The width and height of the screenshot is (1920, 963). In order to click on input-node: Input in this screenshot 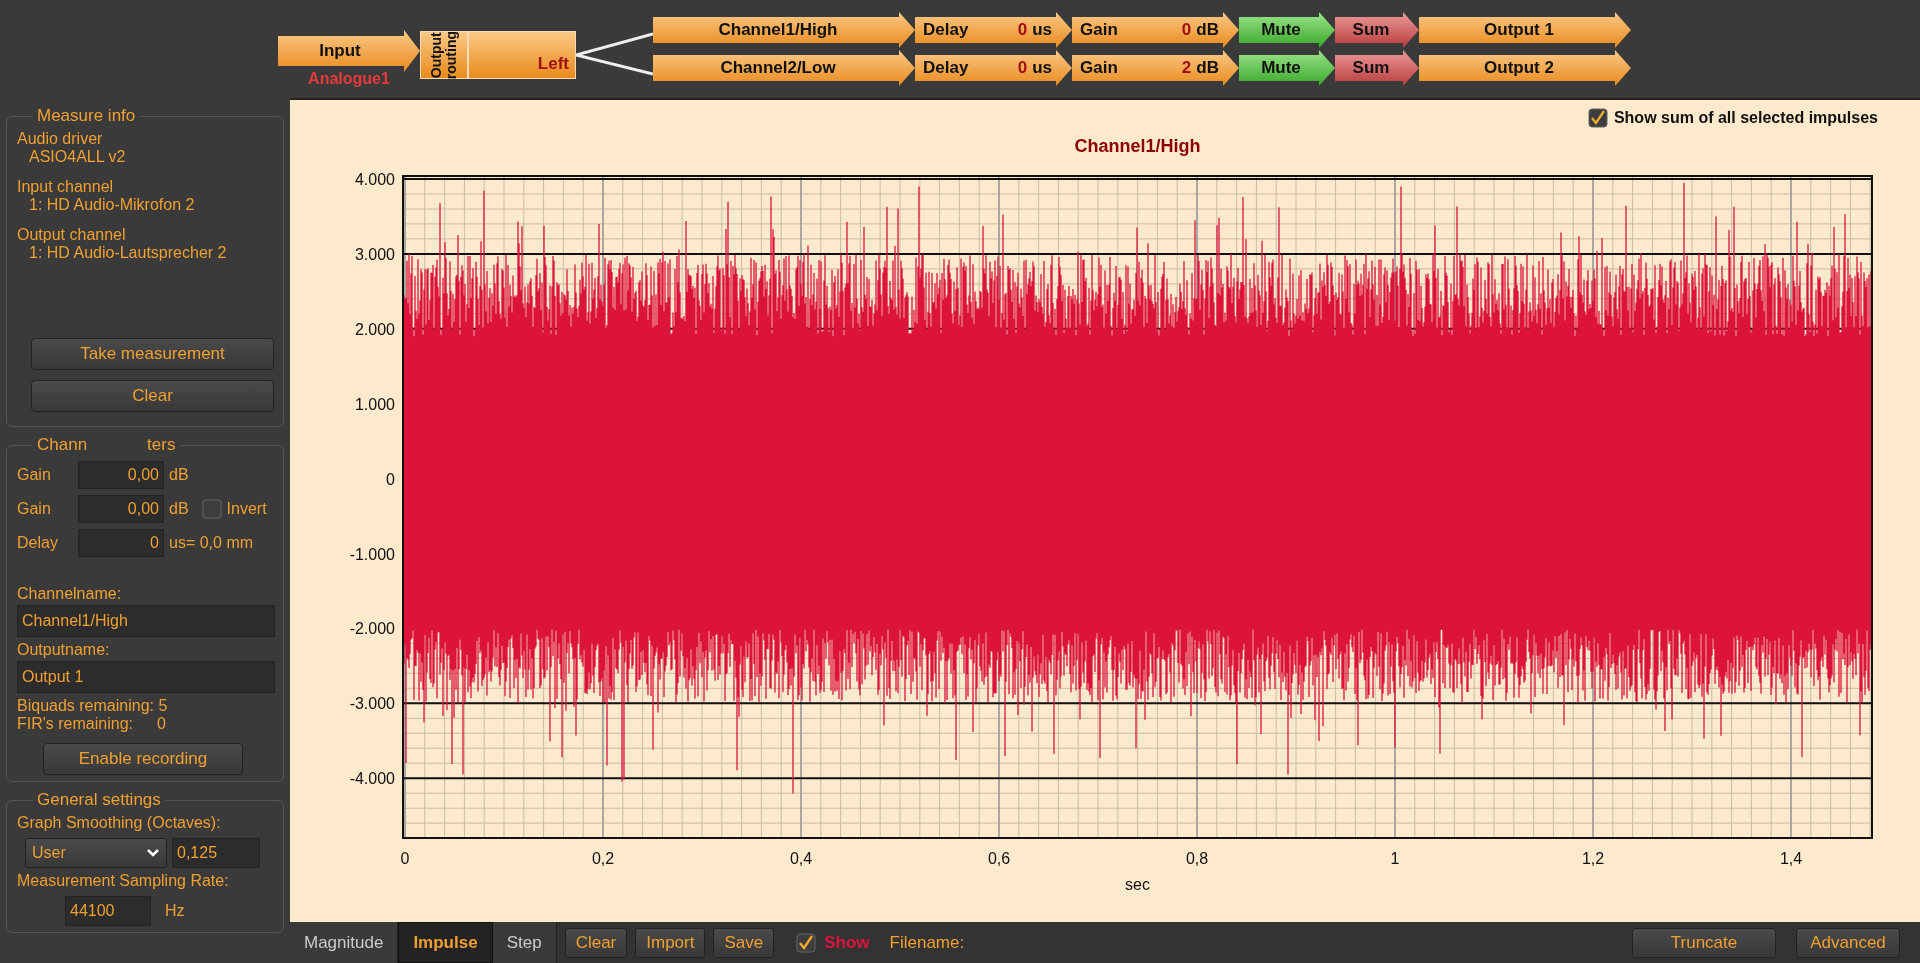, I will do `click(349, 51)`.